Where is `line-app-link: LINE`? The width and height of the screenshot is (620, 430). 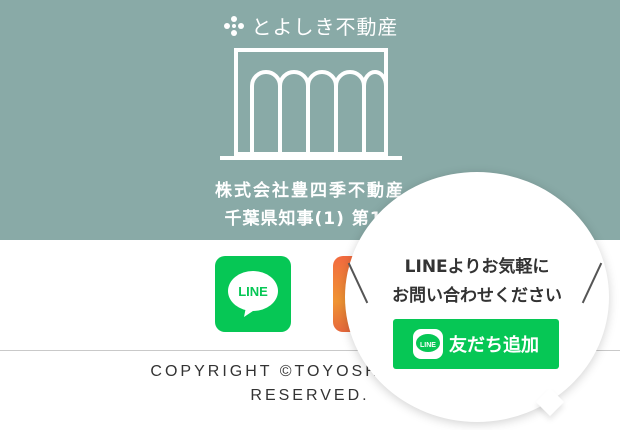
line-app-link: LINE is located at coordinates (253, 294).